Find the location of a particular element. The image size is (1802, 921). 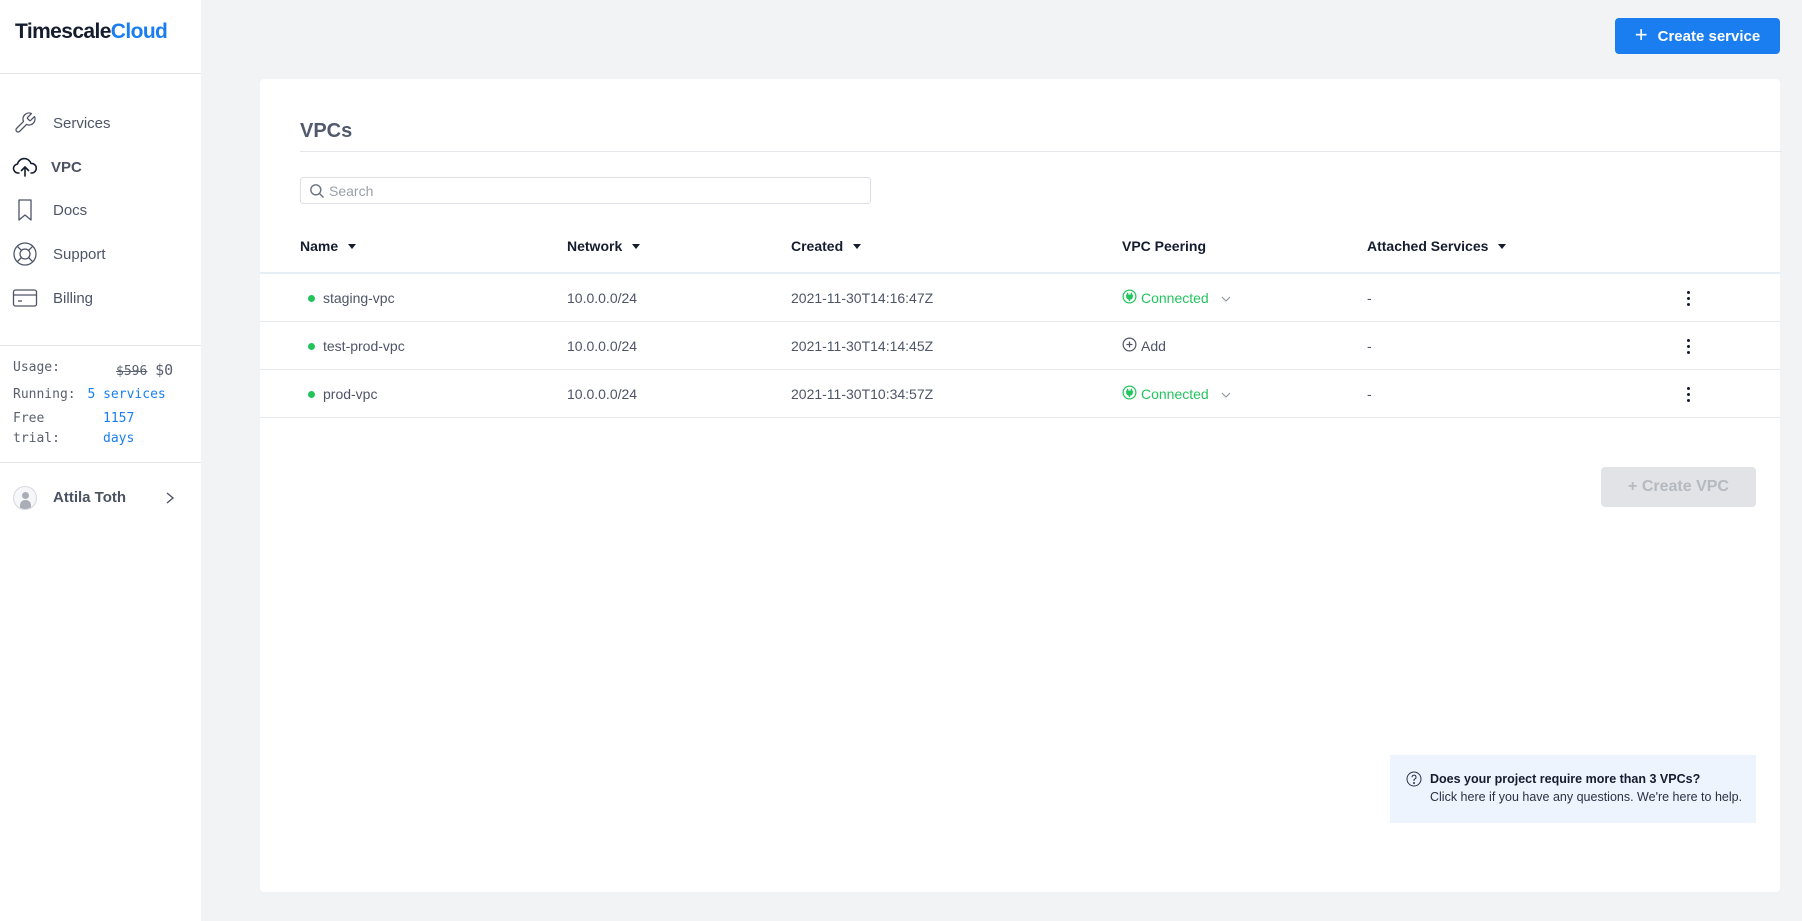

running-row: Running: 5 services is located at coordinates (89, 394).